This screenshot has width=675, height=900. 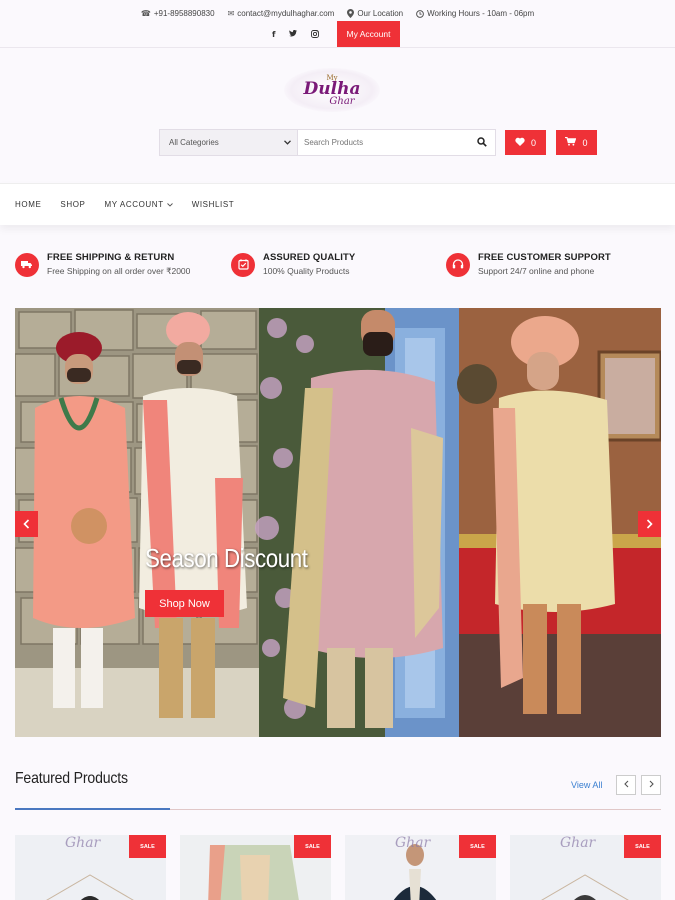 I want to click on location-text: Our Location, so click(x=380, y=13).